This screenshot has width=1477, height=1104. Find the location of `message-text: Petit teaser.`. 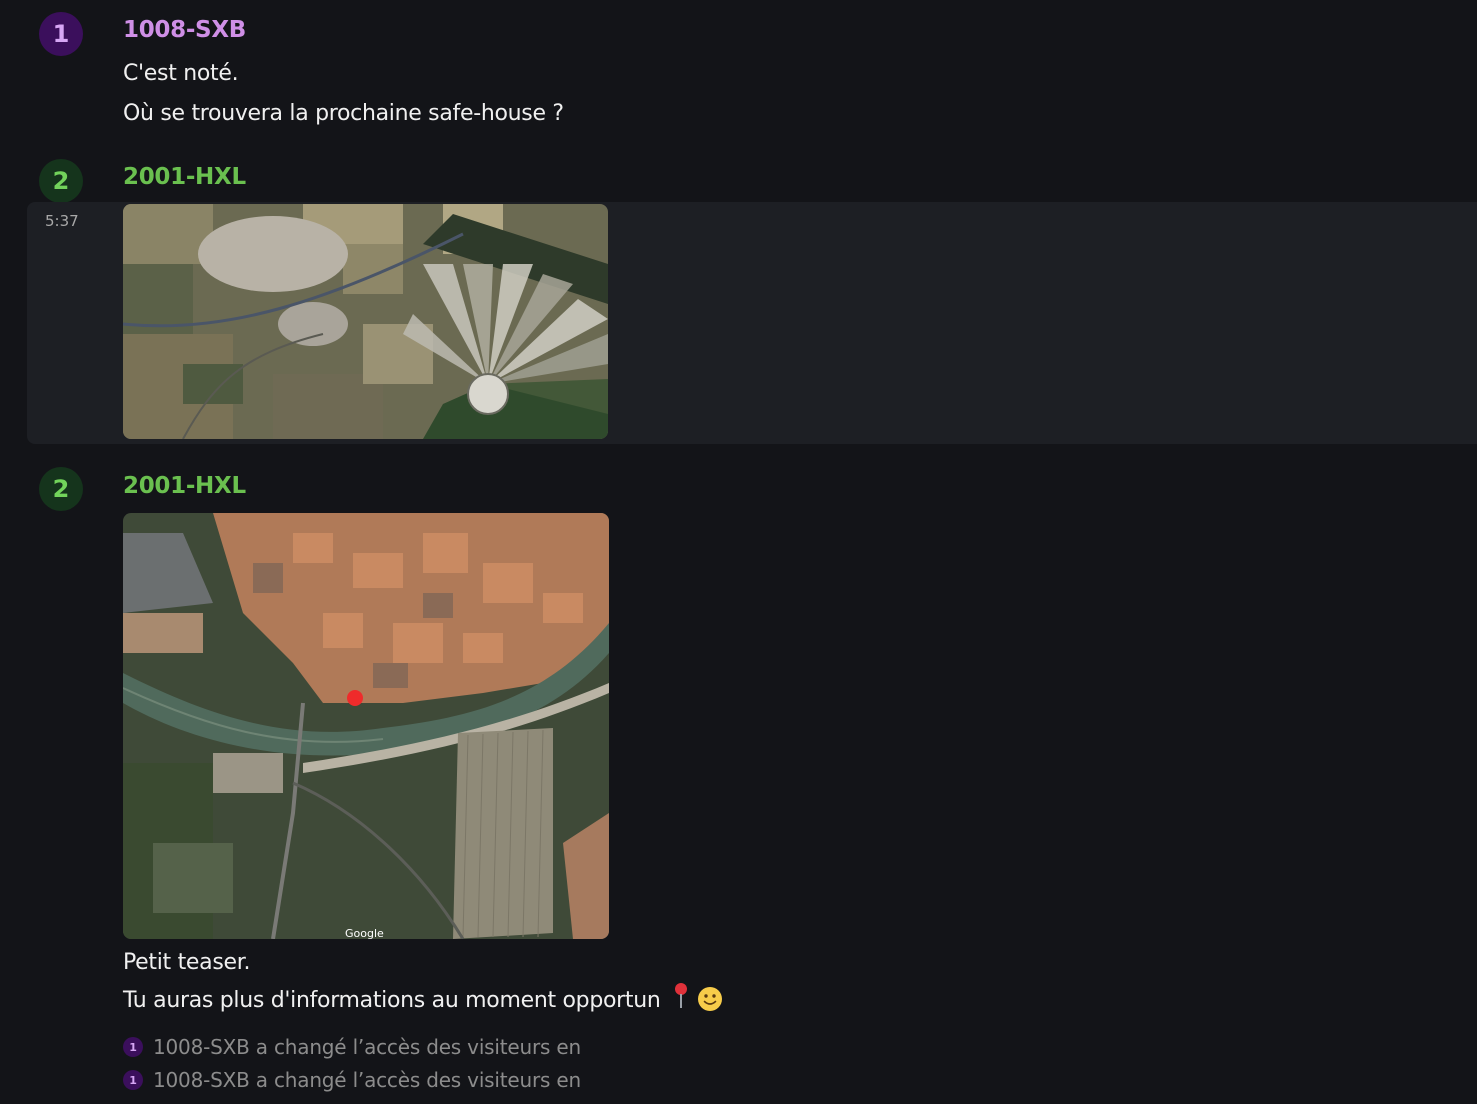

message-text: Petit teaser. is located at coordinates (187, 962).